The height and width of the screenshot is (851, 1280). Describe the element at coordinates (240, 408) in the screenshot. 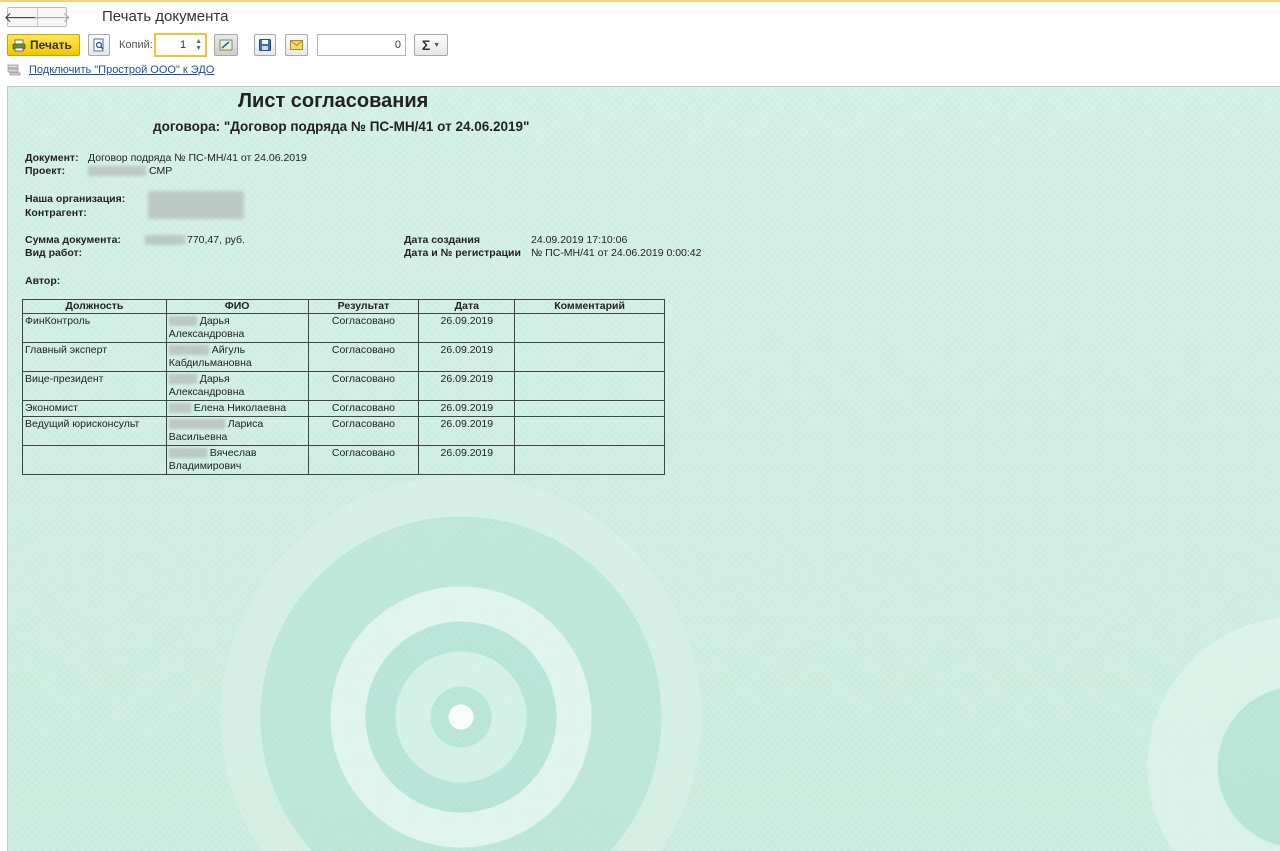

I see `fio-name: Елена Николаевна` at that location.